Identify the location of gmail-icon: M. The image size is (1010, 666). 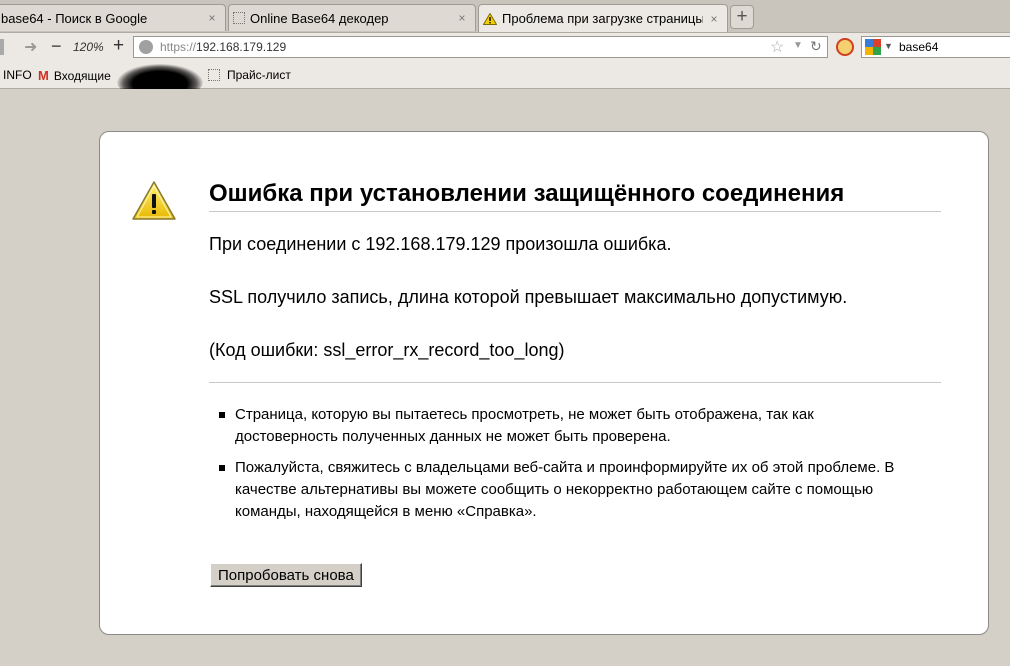
(43, 75).